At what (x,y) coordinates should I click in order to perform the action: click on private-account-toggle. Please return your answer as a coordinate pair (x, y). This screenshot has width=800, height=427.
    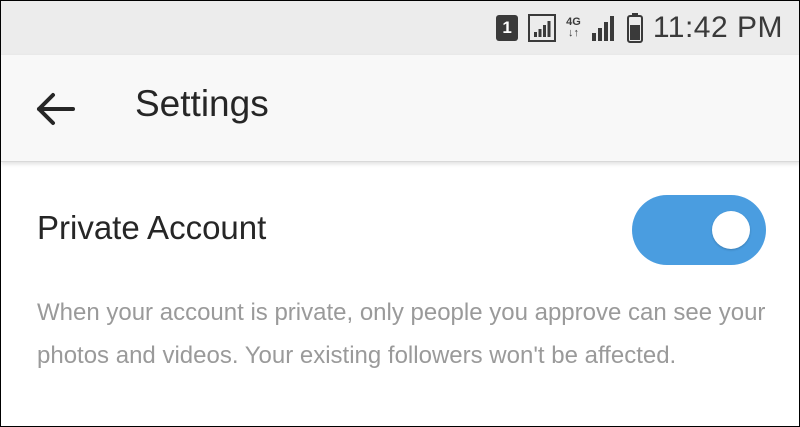
    Looking at the image, I should click on (699, 230).